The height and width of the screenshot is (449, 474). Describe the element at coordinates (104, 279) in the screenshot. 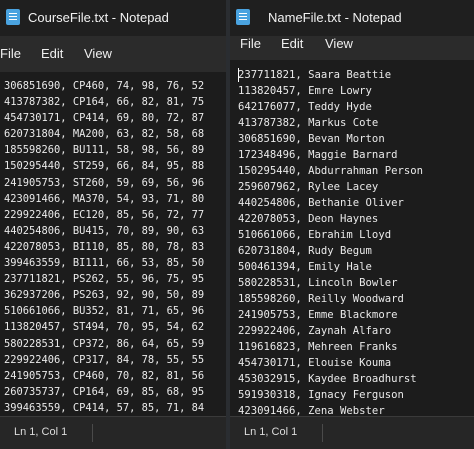

I see `text-line: 237711821, PS262, 55, 96, 75, 95` at that location.